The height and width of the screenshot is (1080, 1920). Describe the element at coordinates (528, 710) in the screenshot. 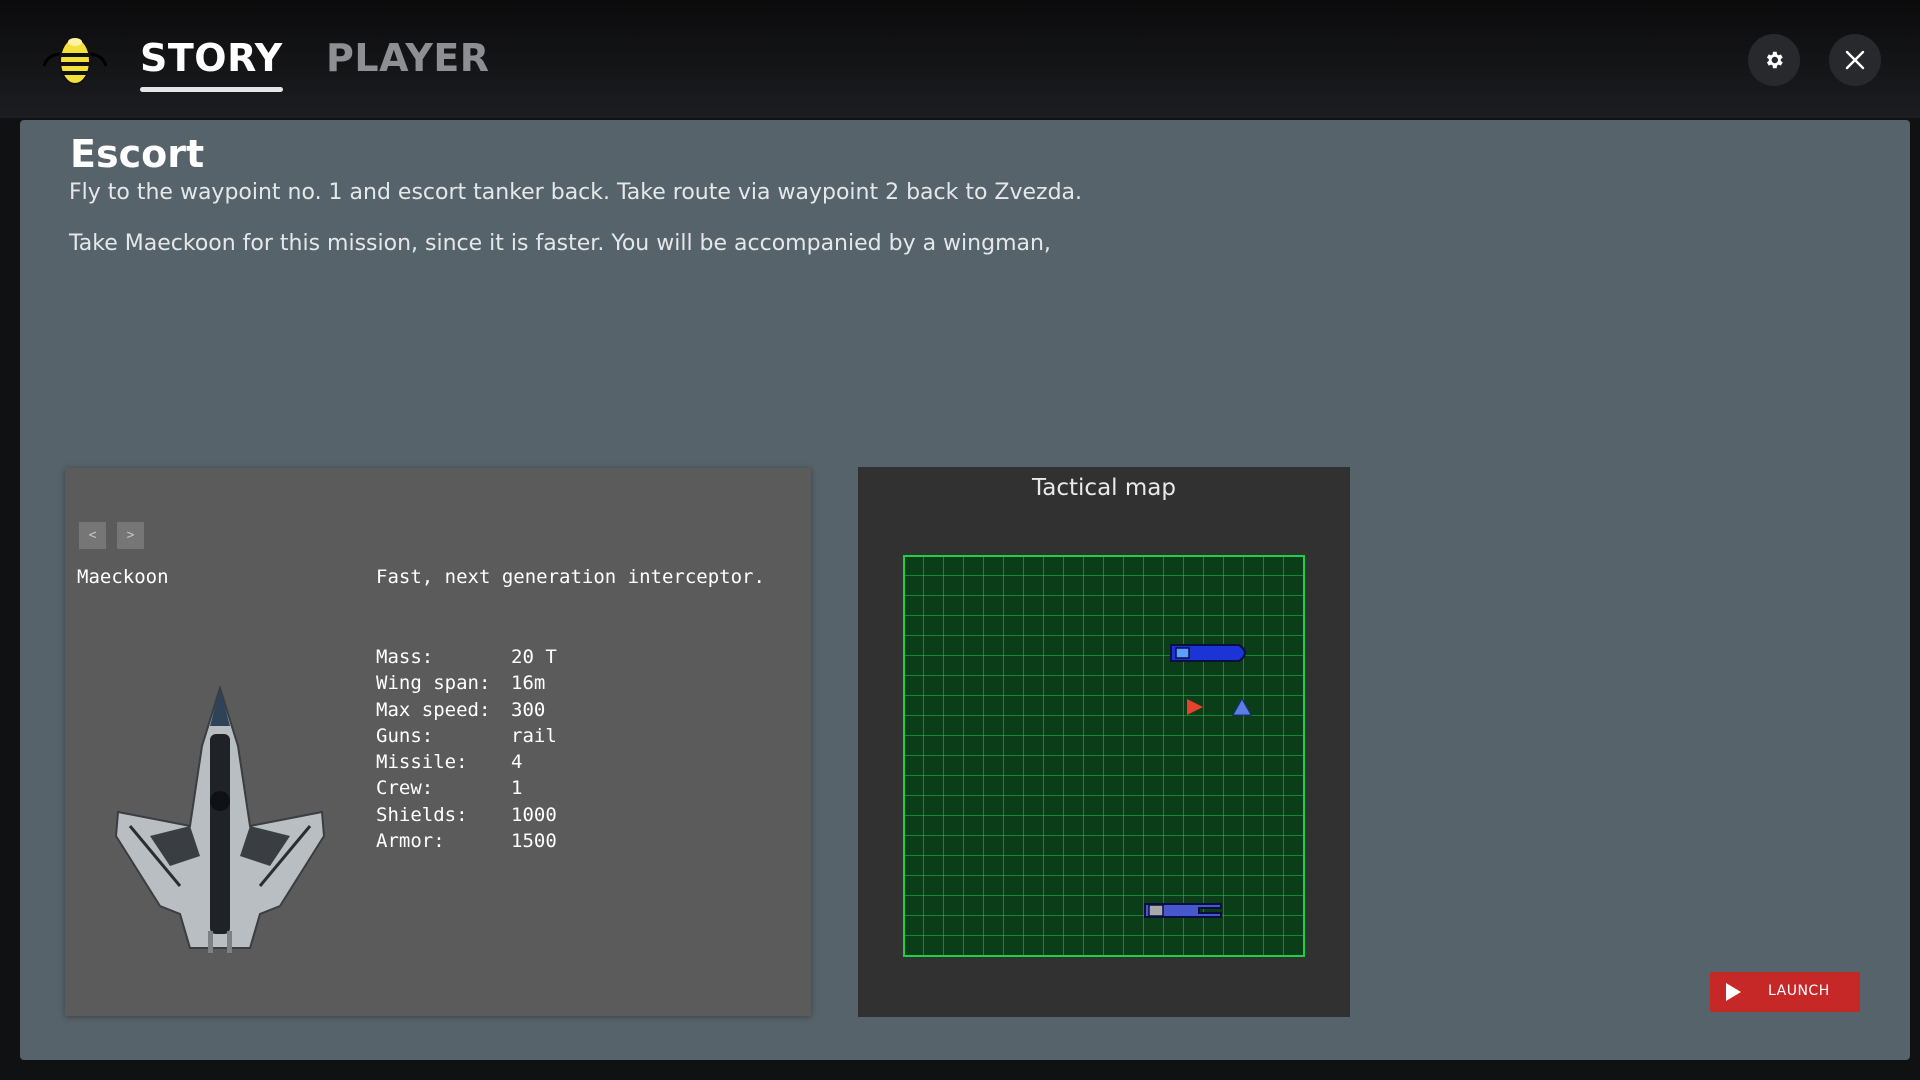

I see `stat-value: 300` at that location.